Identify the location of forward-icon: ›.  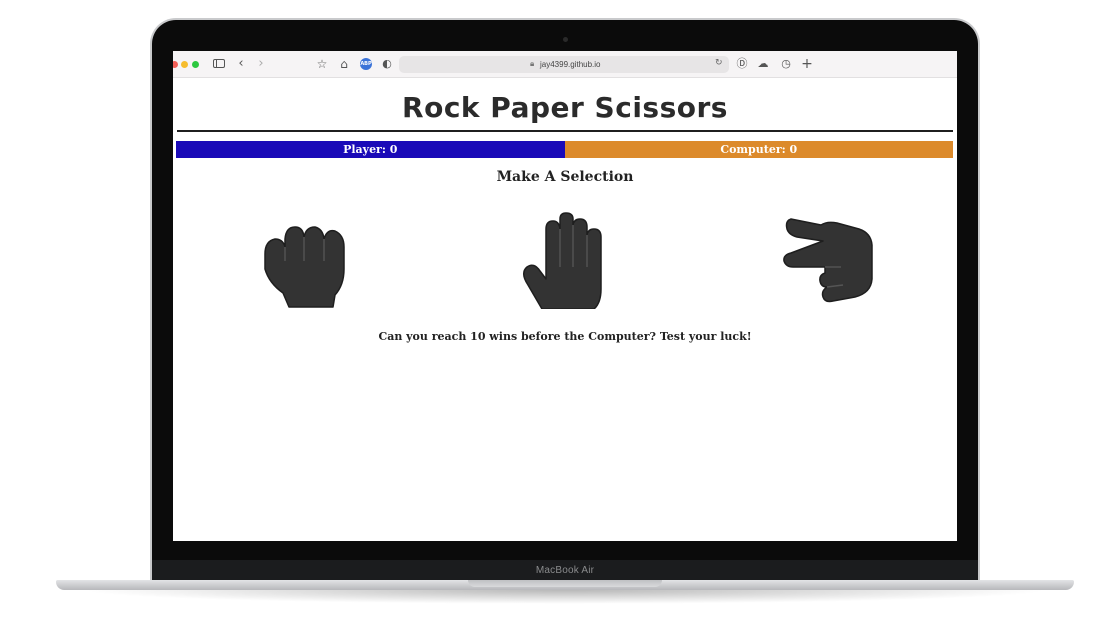
(261, 64).